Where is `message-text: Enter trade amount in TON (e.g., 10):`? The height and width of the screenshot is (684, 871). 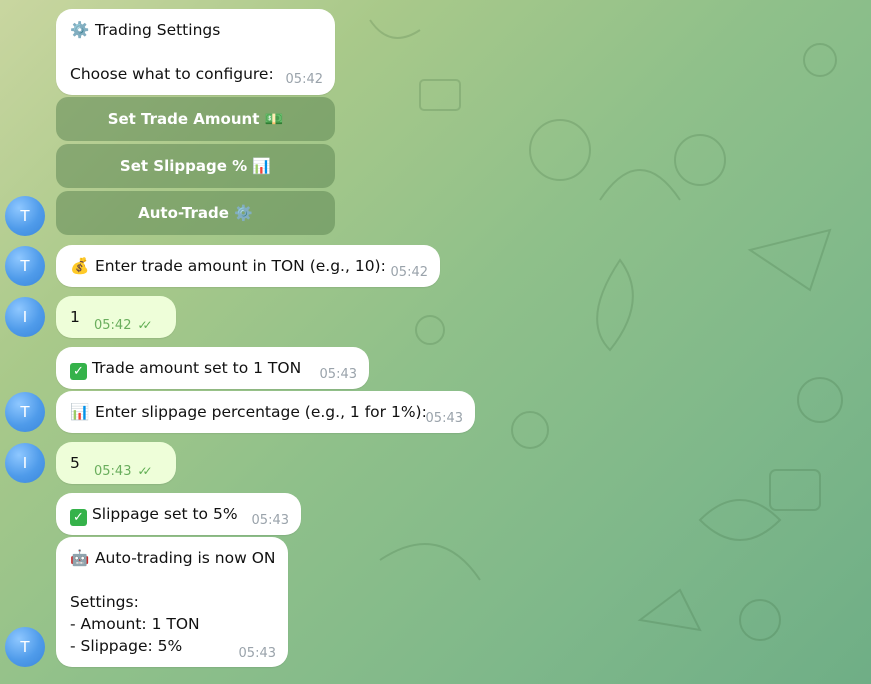
message-text: Enter trade amount in TON (e.g., 10): is located at coordinates (240, 266).